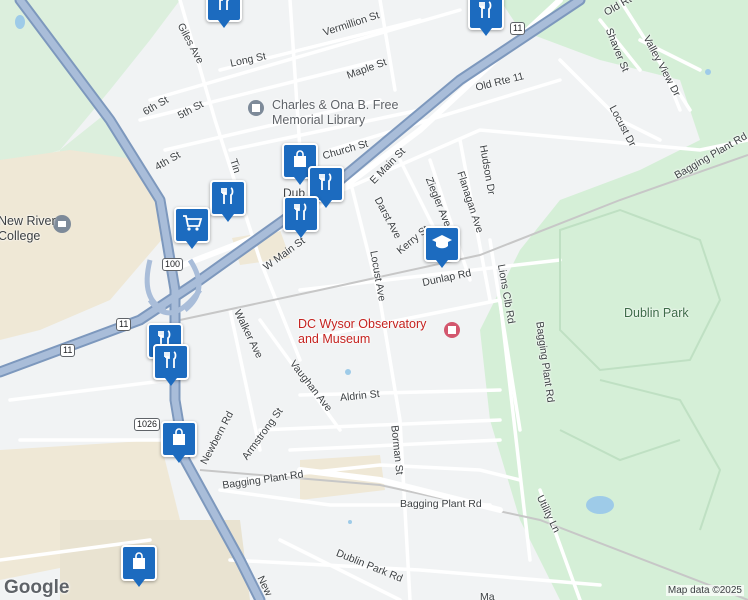  What do you see at coordinates (36, 588) in the screenshot?
I see `google-logo: Google` at bounding box center [36, 588].